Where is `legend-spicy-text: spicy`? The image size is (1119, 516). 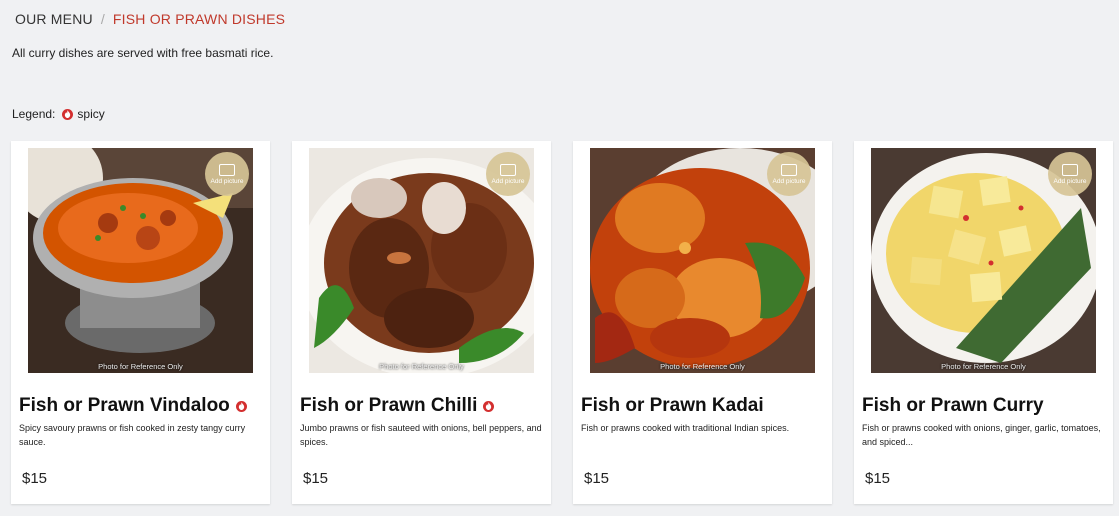 legend-spicy-text: spicy is located at coordinates (91, 114).